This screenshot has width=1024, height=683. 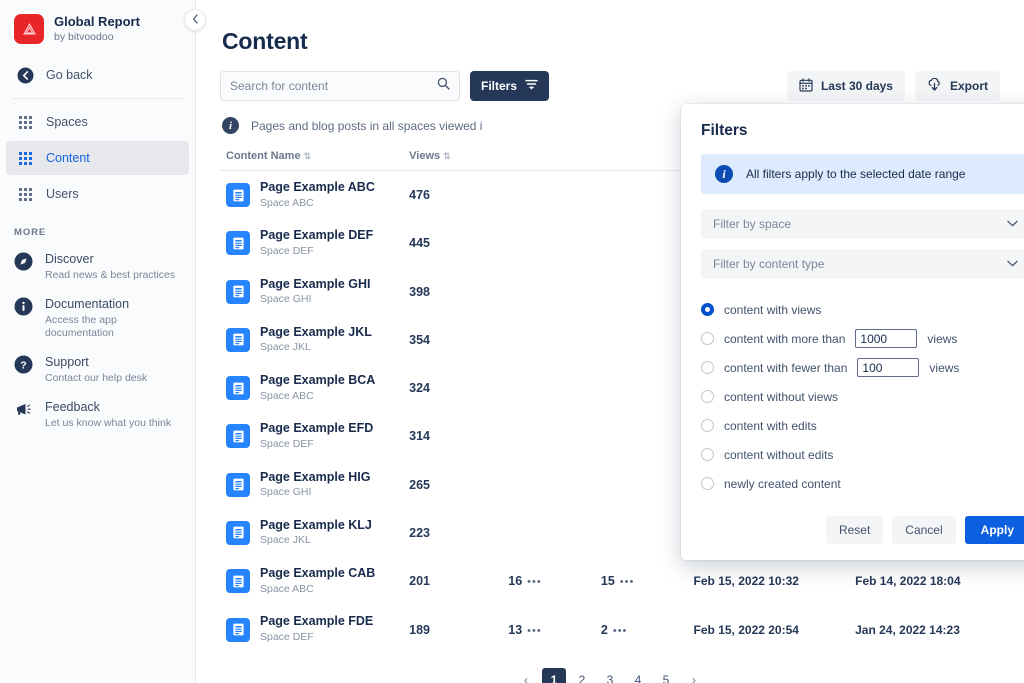 What do you see at coordinates (97, 122) in the screenshot?
I see `sidebar-item-spaces: Spaces` at bounding box center [97, 122].